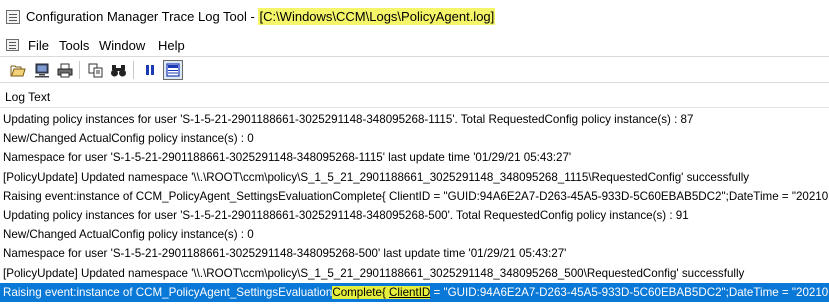 The height and width of the screenshot is (305, 829). I want to click on search-highlight: Complete{, so click(361, 292).